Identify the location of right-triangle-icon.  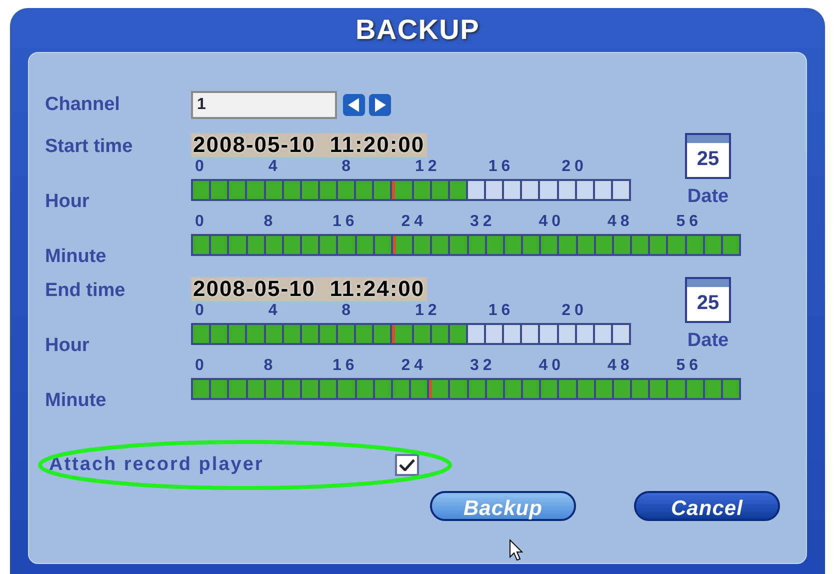
(380, 105).